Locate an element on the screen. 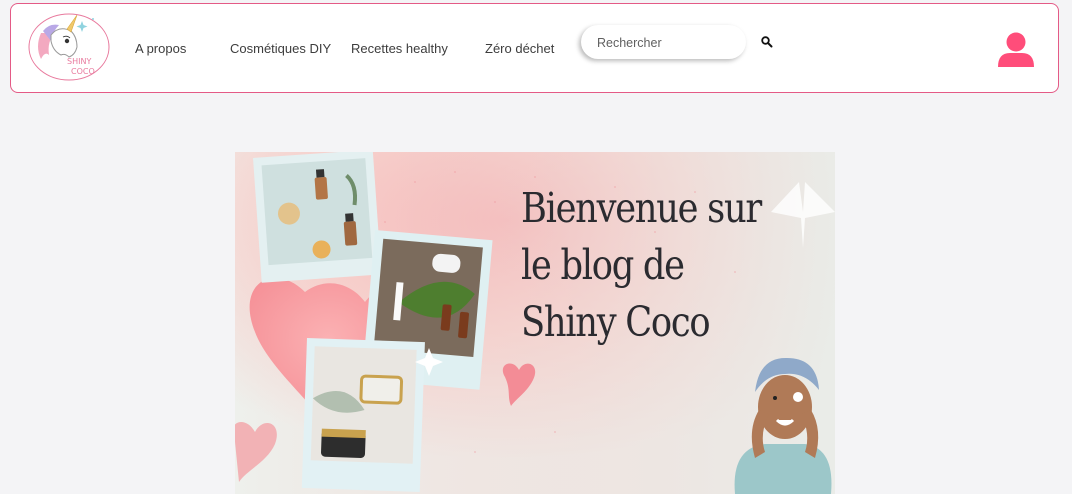 The width and height of the screenshot is (1072, 494). search-icon is located at coordinates (767, 42).